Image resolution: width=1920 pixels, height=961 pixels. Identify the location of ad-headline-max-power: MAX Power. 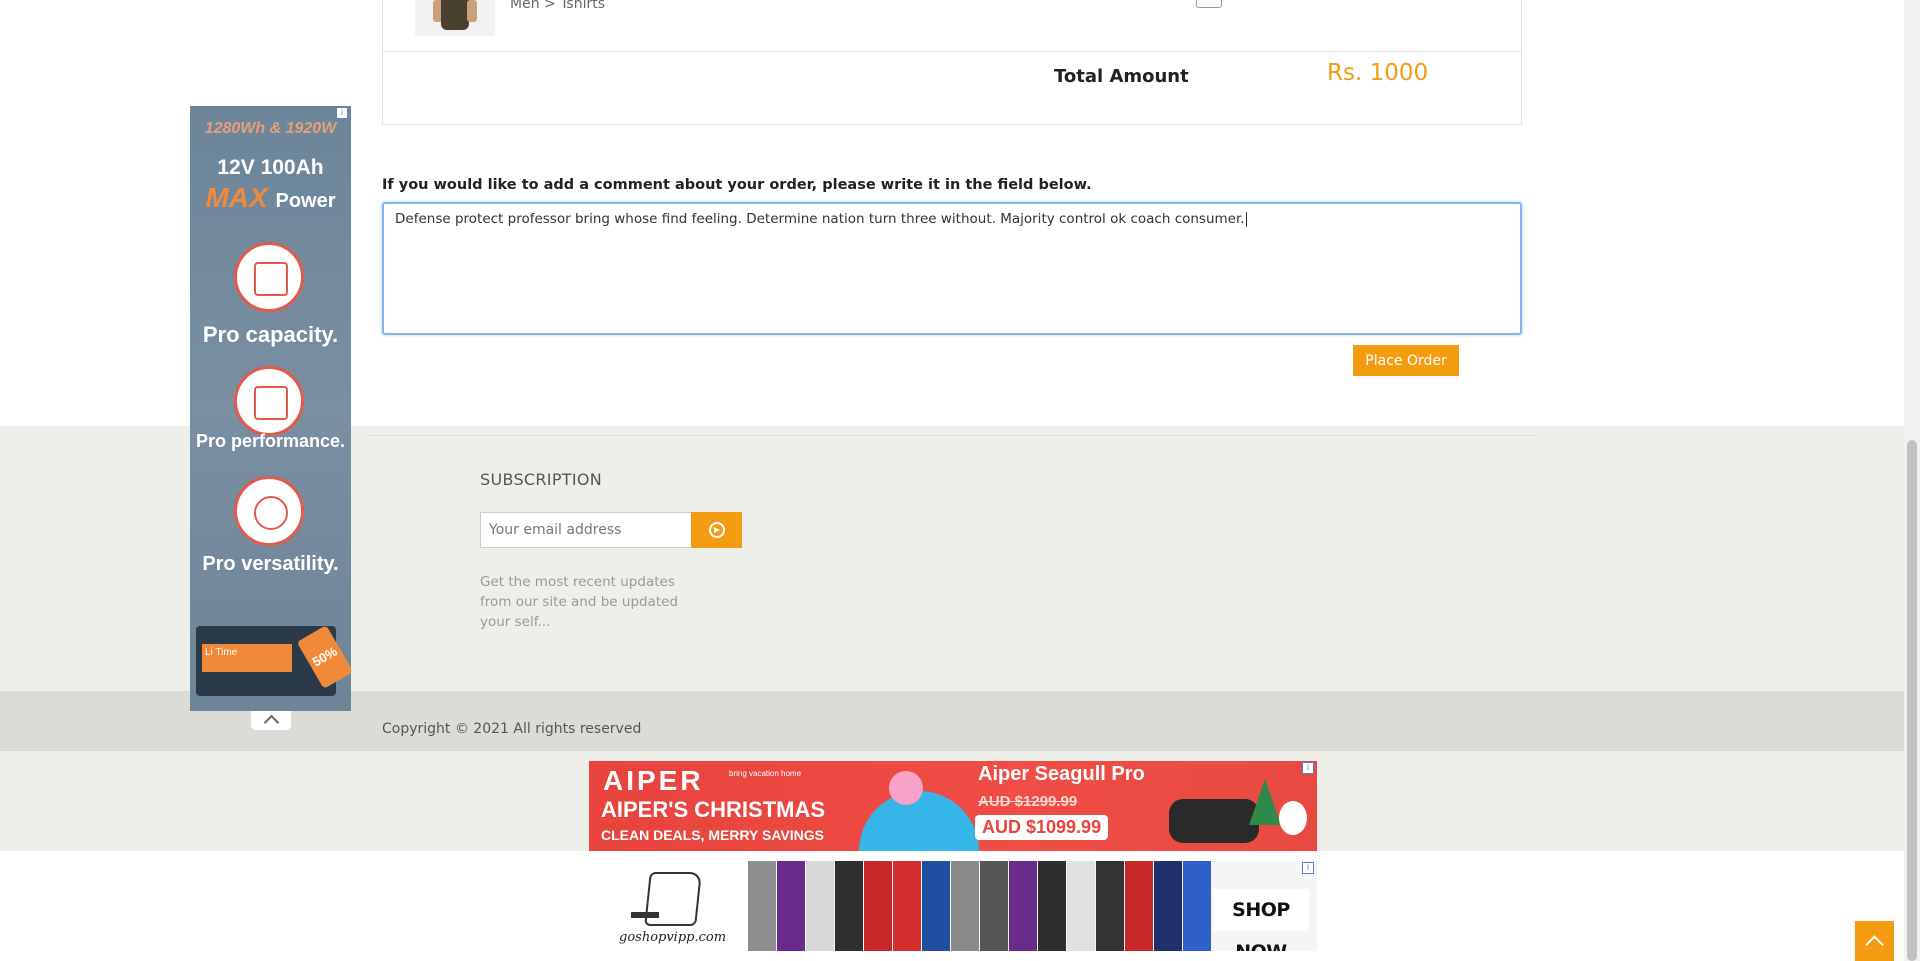
(270, 198).